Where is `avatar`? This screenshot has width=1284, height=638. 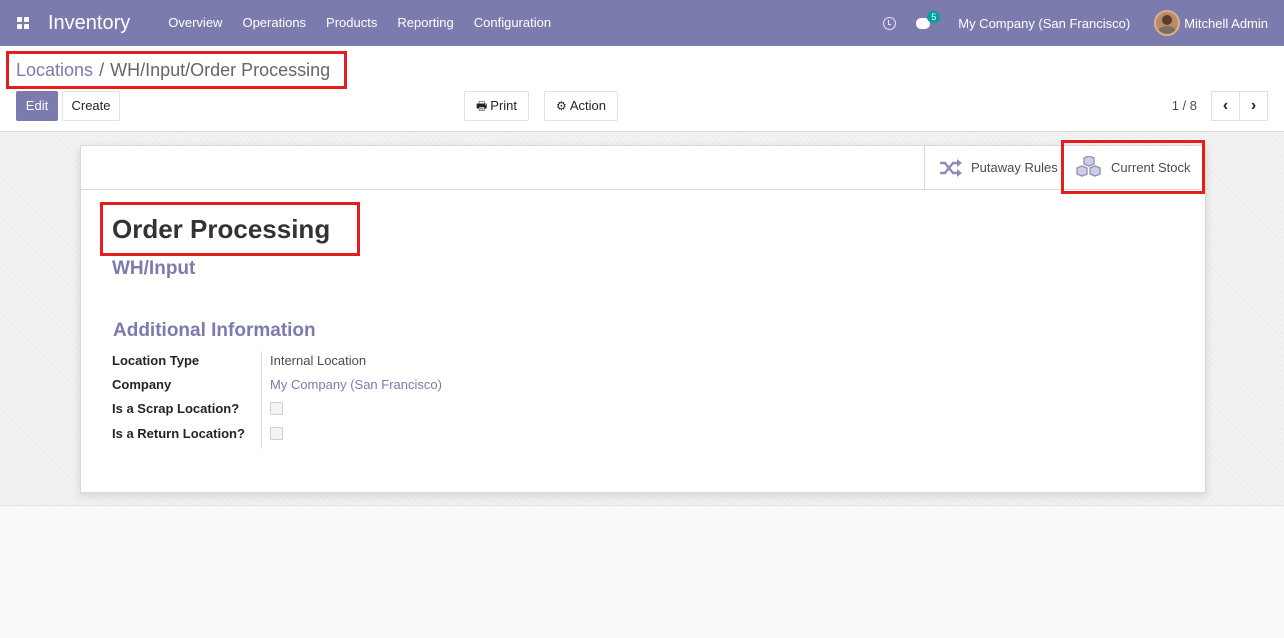
avatar is located at coordinates (1167, 23).